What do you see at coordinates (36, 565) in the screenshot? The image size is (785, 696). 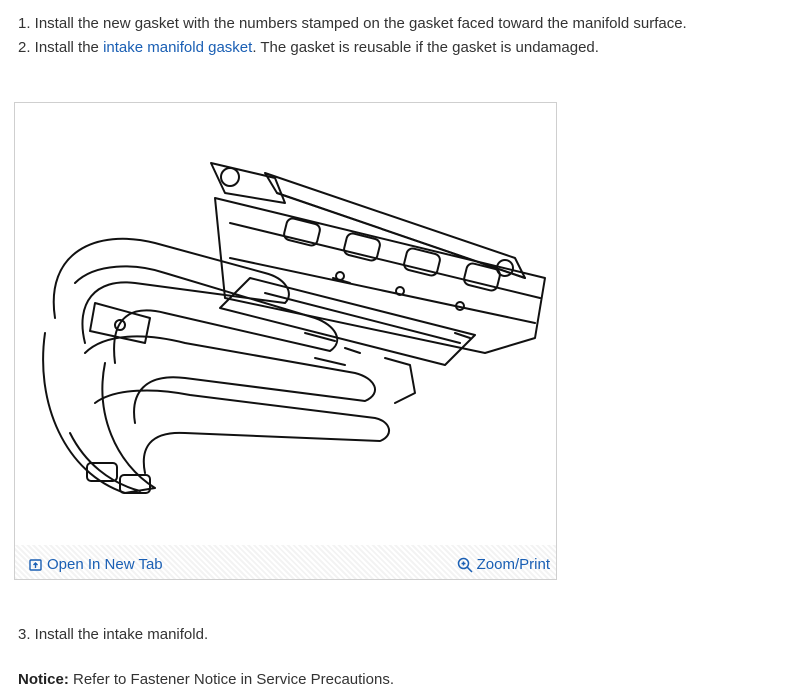 I see `open-new-tab-icon` at bounding box center [36, 565].